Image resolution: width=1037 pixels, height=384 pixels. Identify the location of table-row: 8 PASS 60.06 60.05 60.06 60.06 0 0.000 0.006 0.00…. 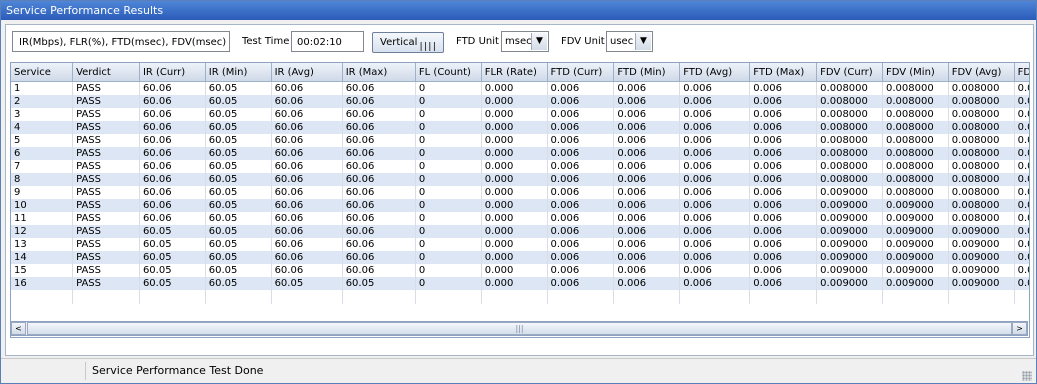
(520, 179).